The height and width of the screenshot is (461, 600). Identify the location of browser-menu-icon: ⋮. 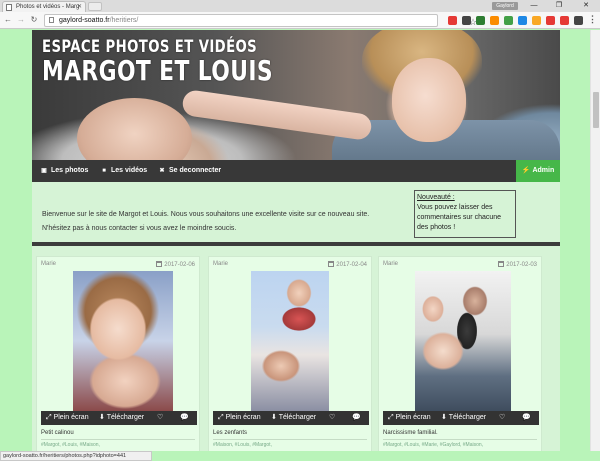
(592, 19).